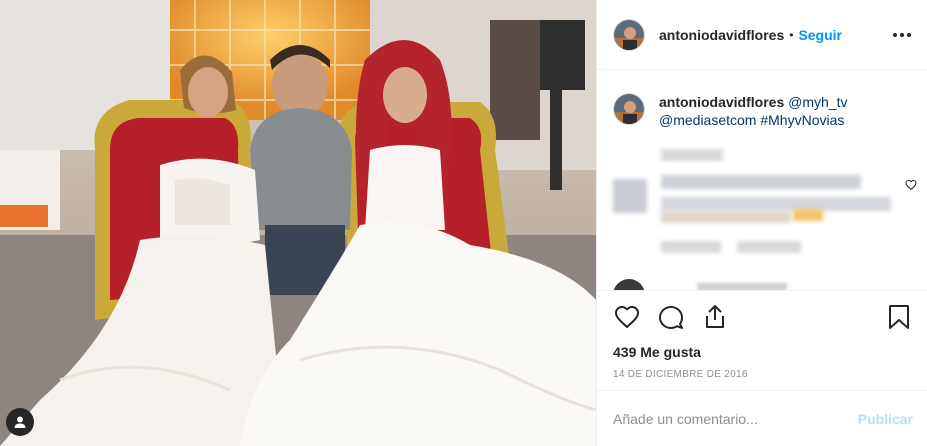 The width and height of the screenshot is (927, 446). Describe the element at coordinates (630, 196) in the screenshot. I see `blurred-avatar` at that location.